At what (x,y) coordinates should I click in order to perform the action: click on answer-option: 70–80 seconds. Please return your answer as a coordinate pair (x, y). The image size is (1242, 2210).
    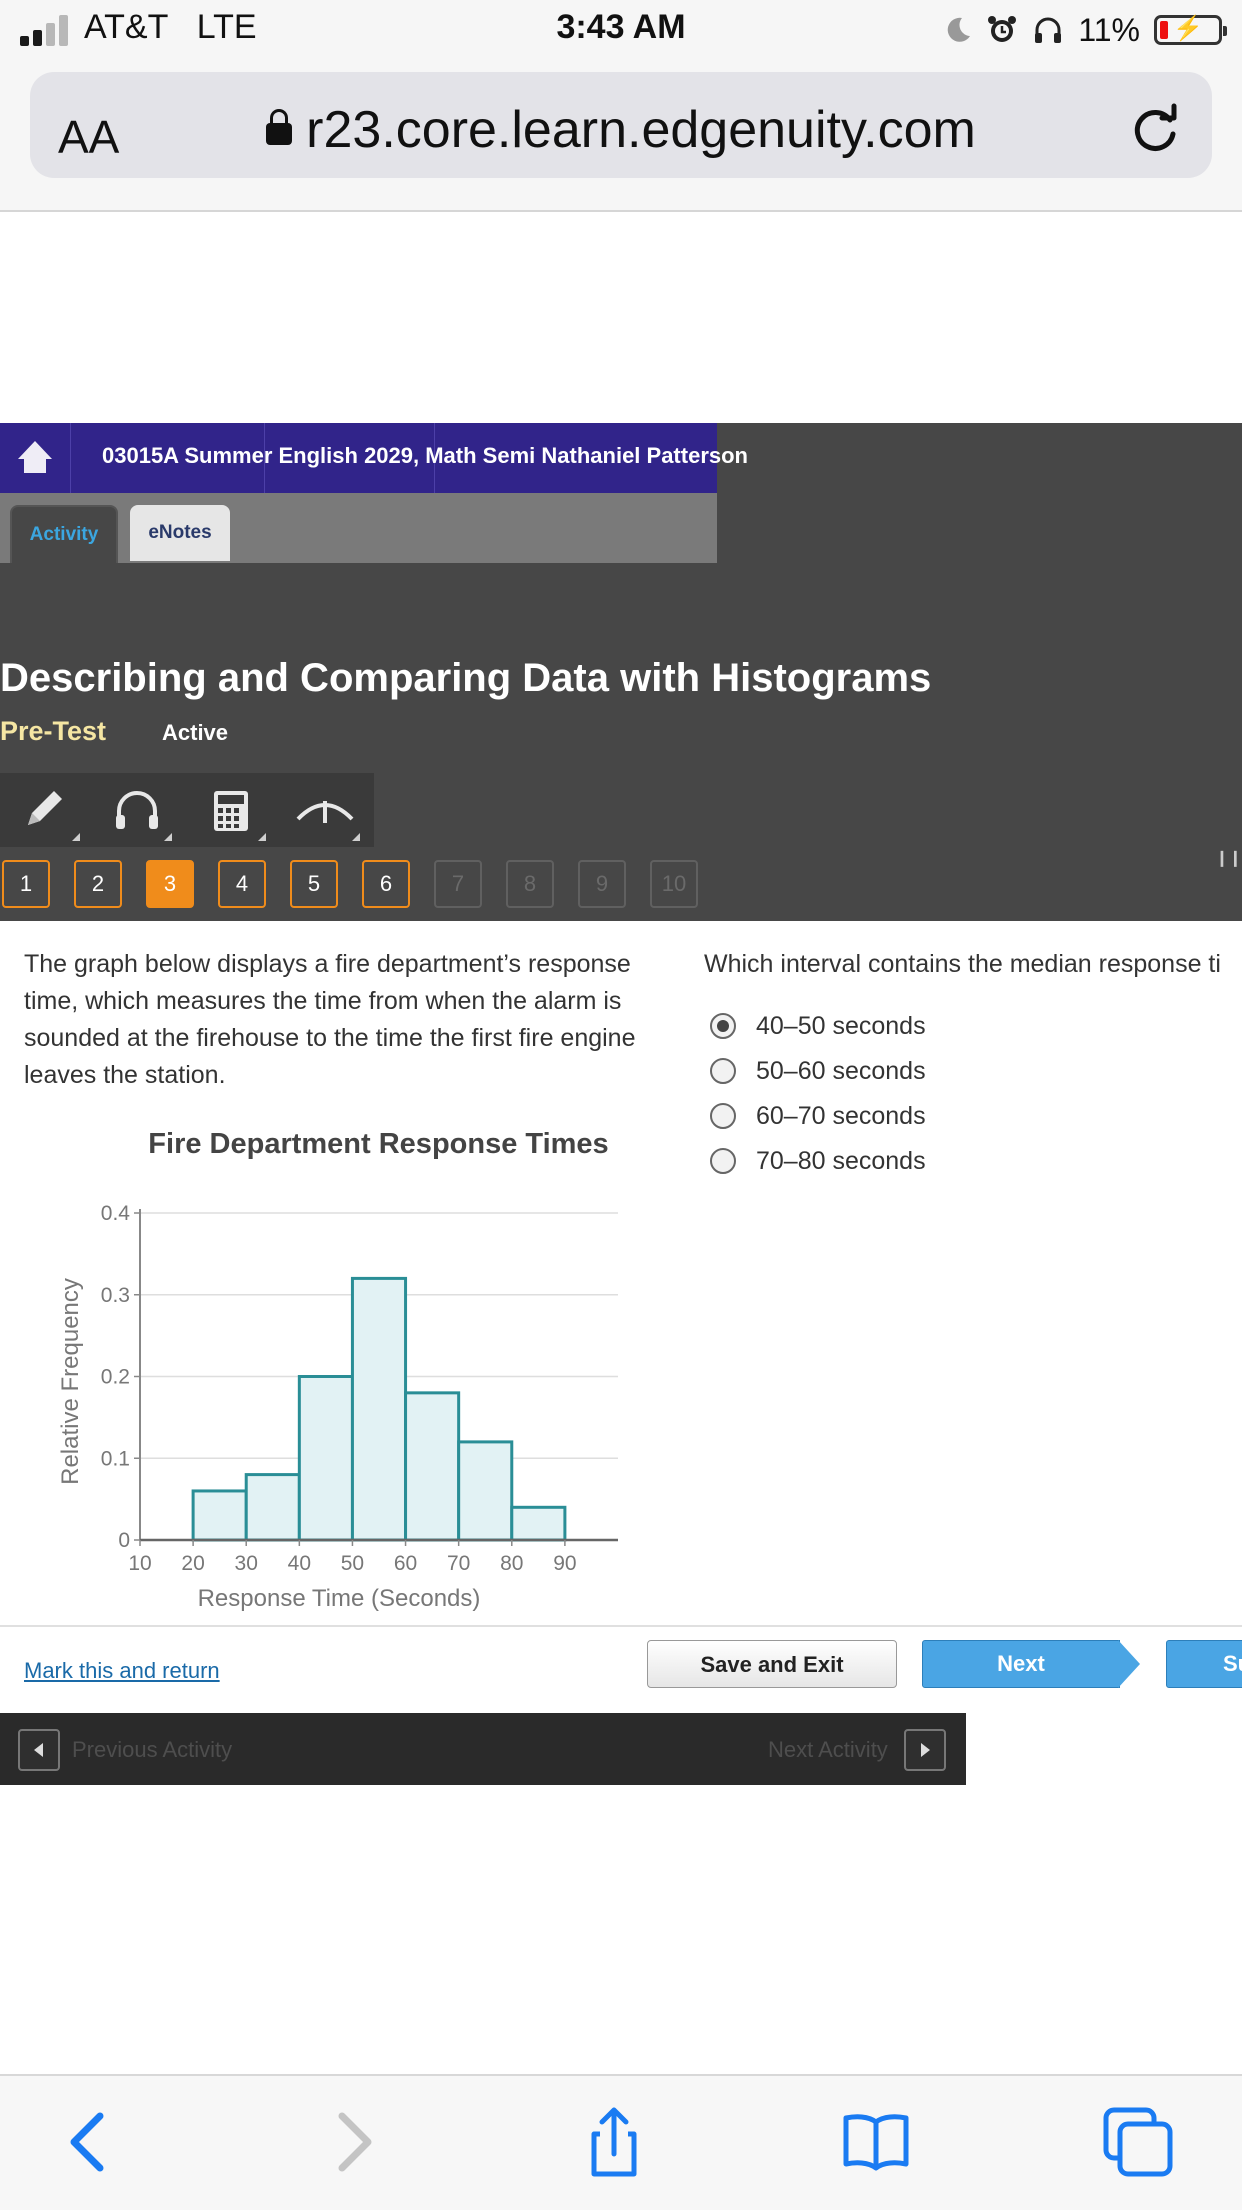
    Looking at the image, I should click on (818, 1161).